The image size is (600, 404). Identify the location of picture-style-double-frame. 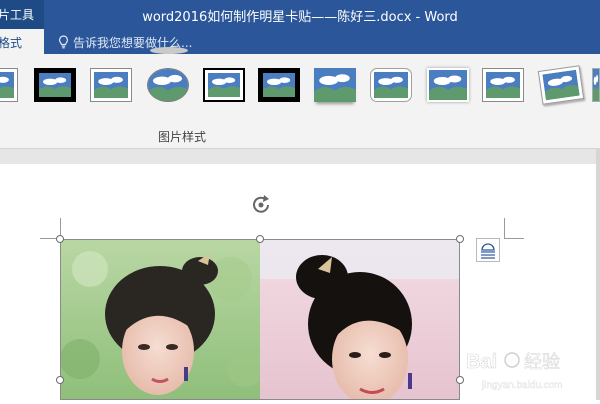
(224, 85).